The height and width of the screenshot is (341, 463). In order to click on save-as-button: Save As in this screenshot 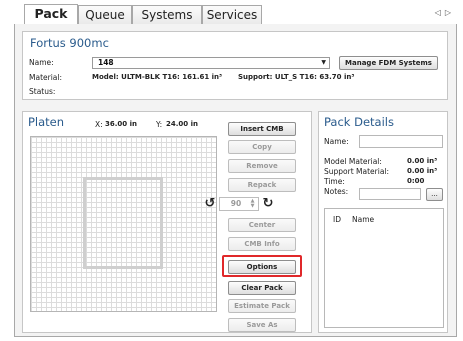, I will do `click(262, 325)`.